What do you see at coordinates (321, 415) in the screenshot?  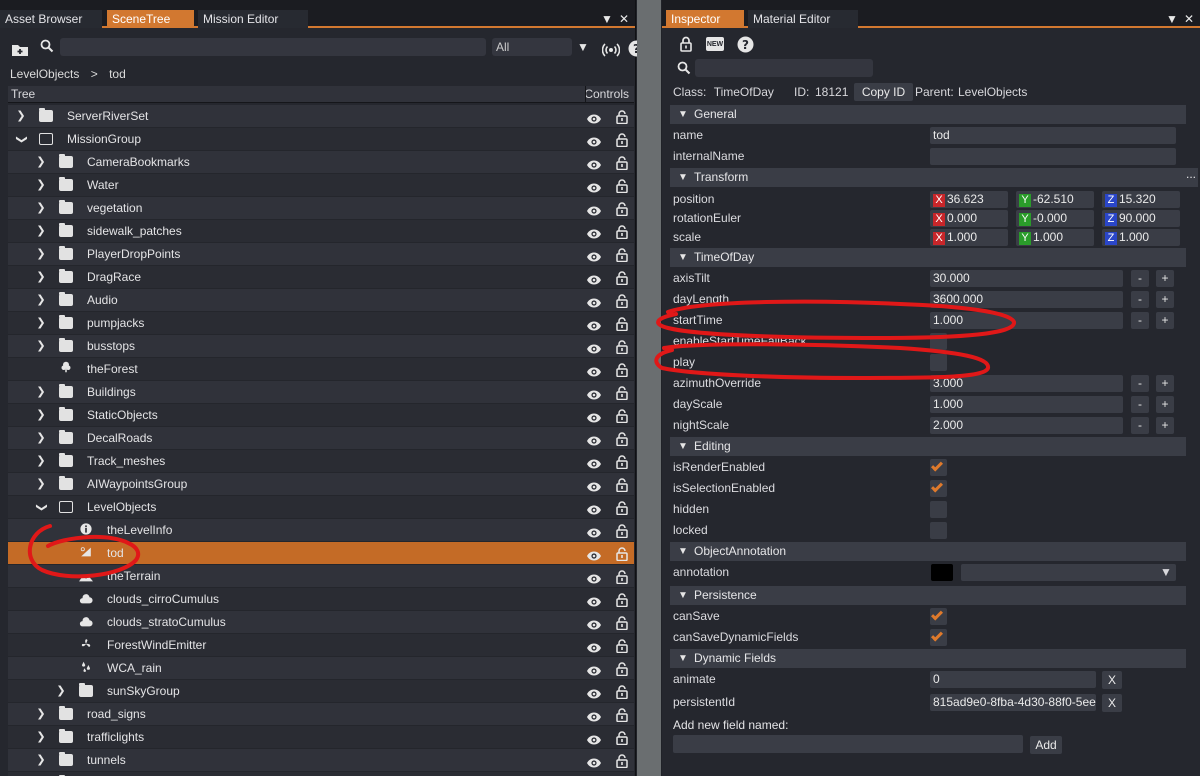 I see `tree-row: ❯ StaticObjects` at bounding box center [321, 415].